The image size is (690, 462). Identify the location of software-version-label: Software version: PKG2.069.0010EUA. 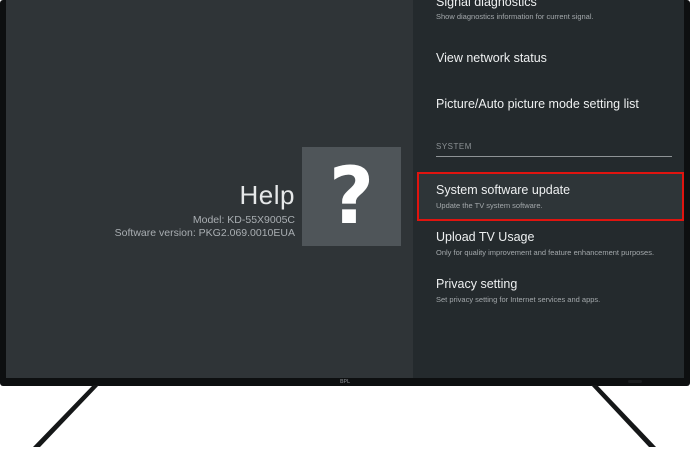
(204, 233).